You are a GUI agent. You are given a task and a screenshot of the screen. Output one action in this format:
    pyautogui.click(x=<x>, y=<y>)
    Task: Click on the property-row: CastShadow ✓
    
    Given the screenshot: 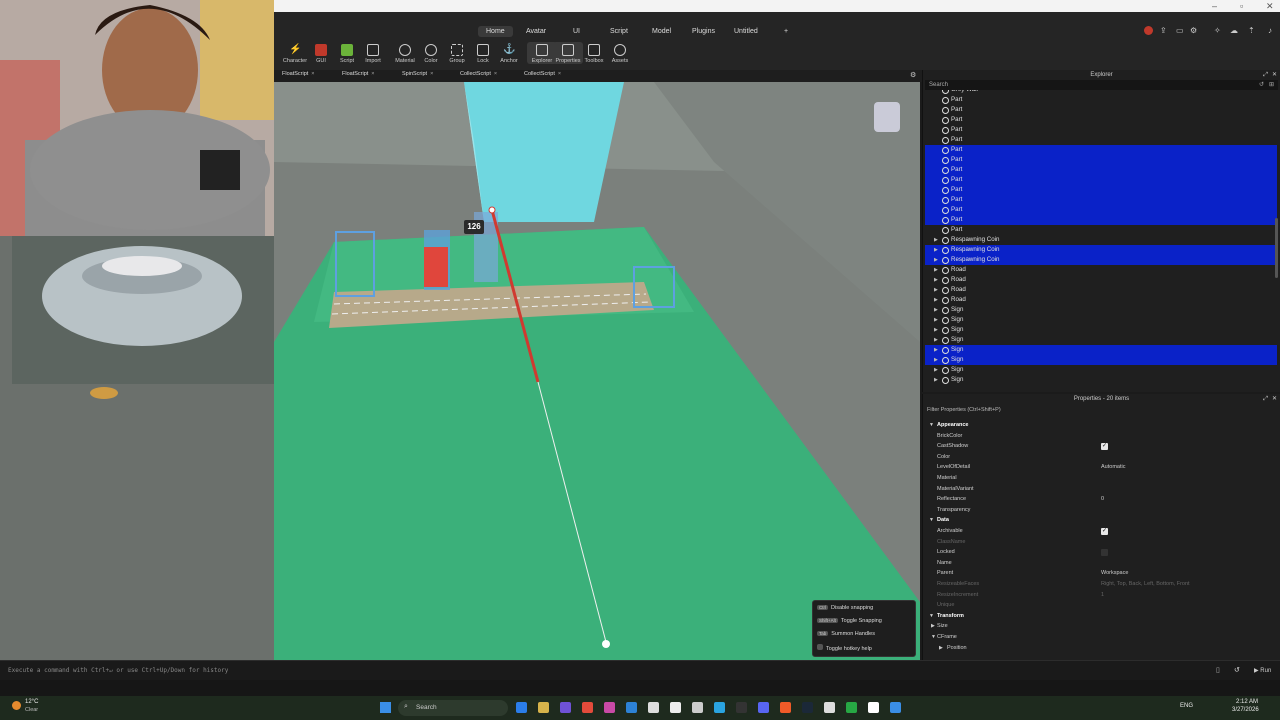 What is the action you would take?
    pyautogui.click(x=1101, y=446)
    